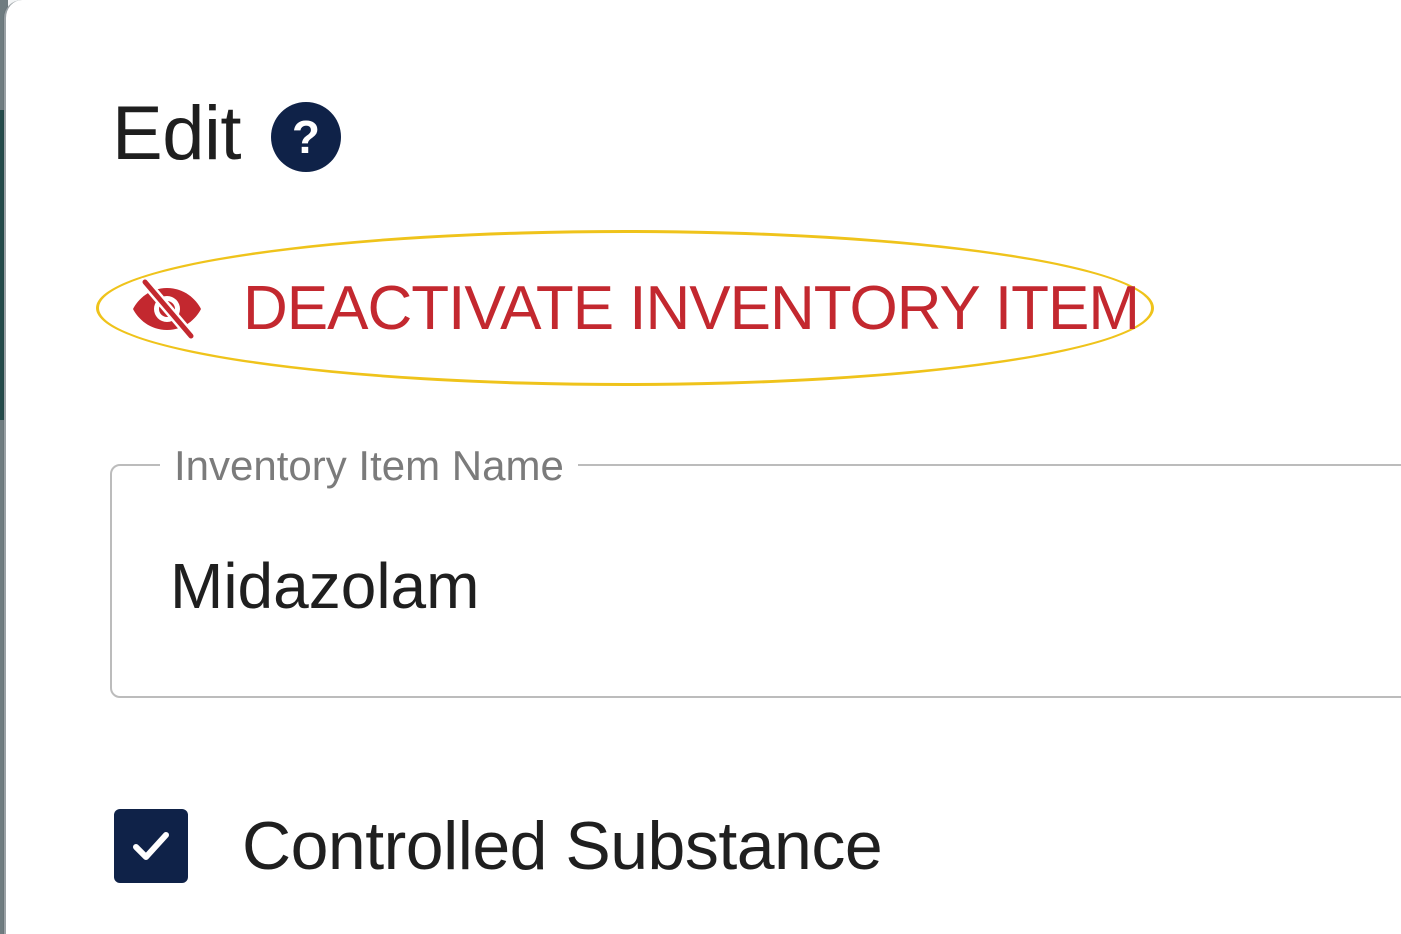 The image size is (1401, 934). I want to click on deactivate-inventory-item-button: DEACTIVATE INVENTORY ITEM, so click(635, 308).